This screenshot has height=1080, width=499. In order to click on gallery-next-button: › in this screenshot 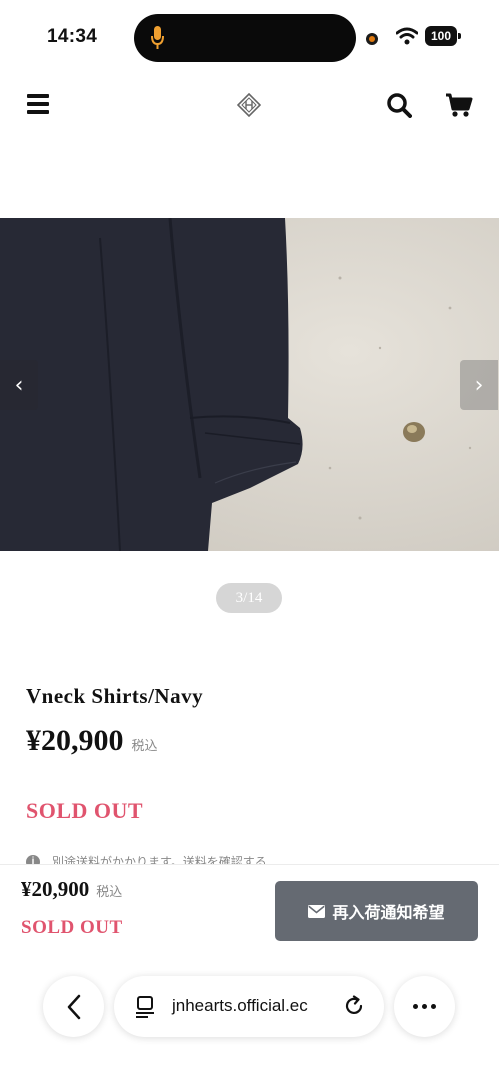, I will do `click(479, 385)`.